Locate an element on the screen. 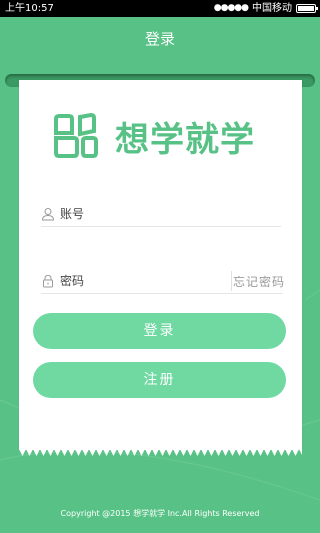 The image size is (320, 533). status-bar: 上午10:57 ●●●●● 中国移动 is located at coordinates (160, 8).